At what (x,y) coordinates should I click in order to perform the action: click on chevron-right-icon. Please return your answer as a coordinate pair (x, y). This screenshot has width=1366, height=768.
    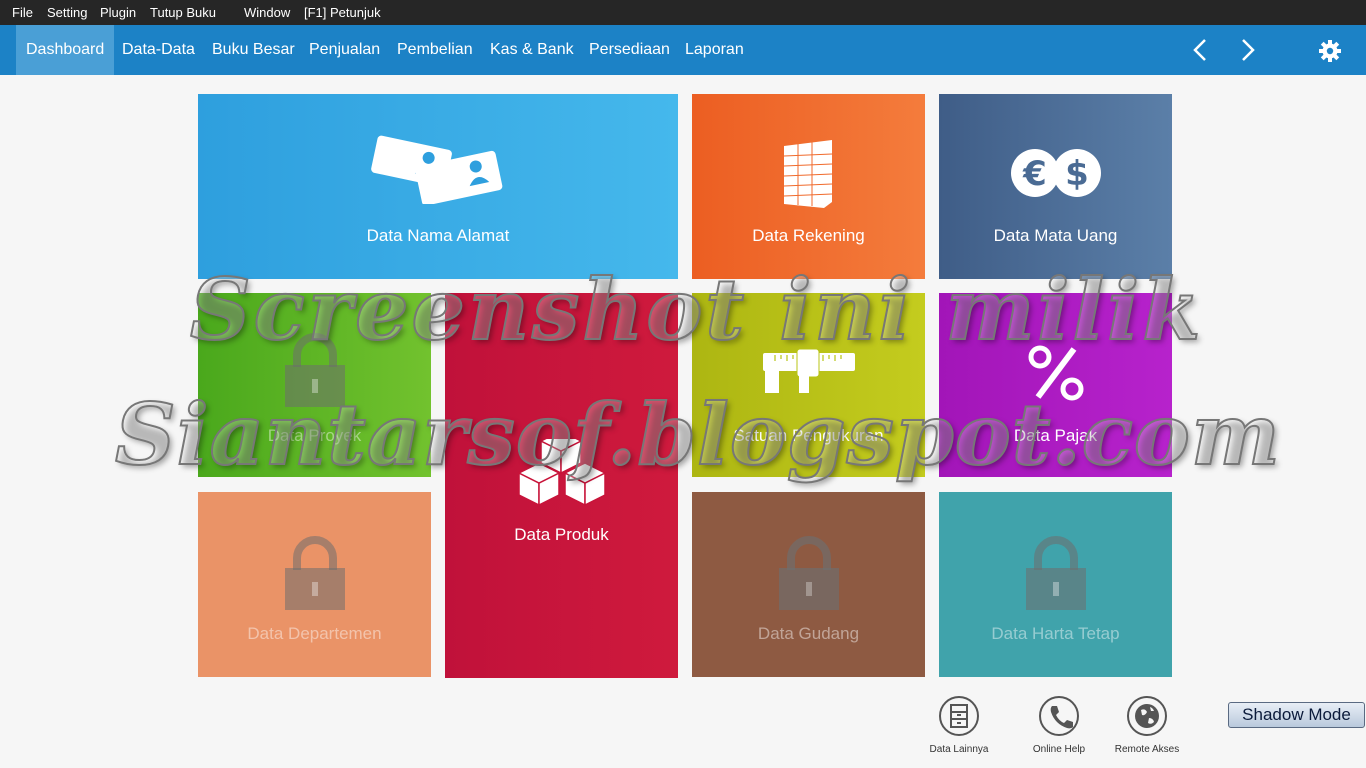
    Looking at the image, I should click on (1247, 50).